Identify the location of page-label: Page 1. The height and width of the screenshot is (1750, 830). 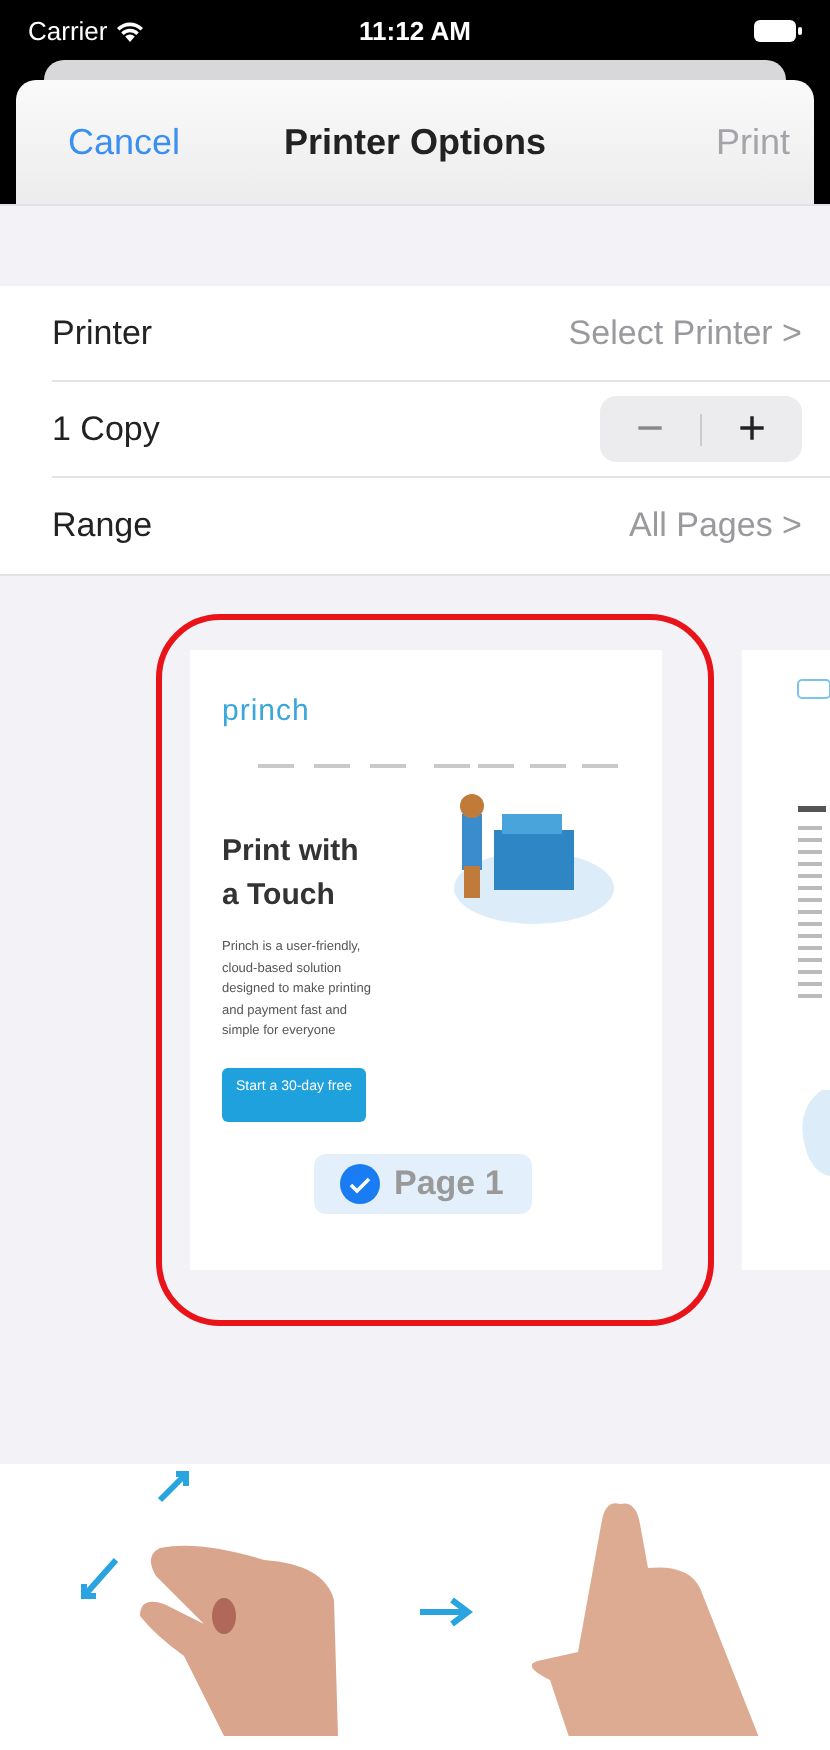
(423, 1184).